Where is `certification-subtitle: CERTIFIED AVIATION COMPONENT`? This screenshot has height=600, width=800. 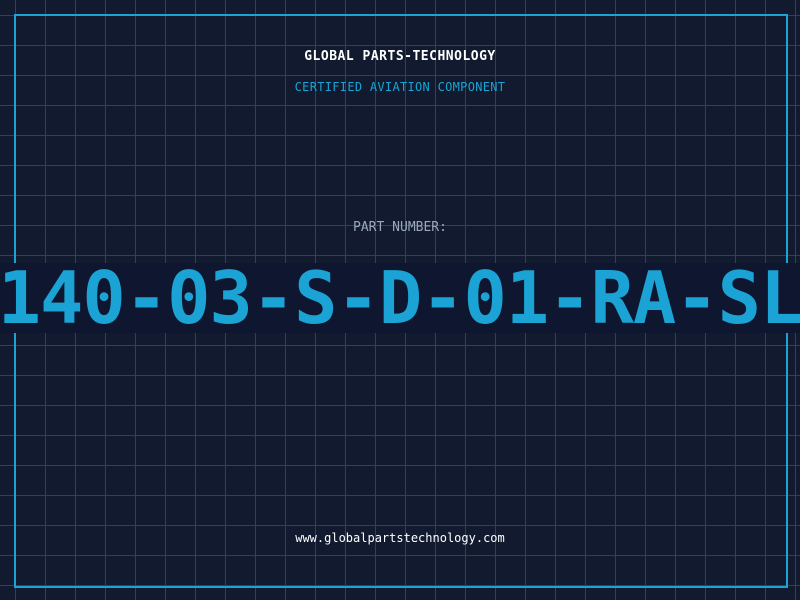
certification-subtitle: CERTIFIED AVIATION COMPONENT is located at coordinates (400, 87).